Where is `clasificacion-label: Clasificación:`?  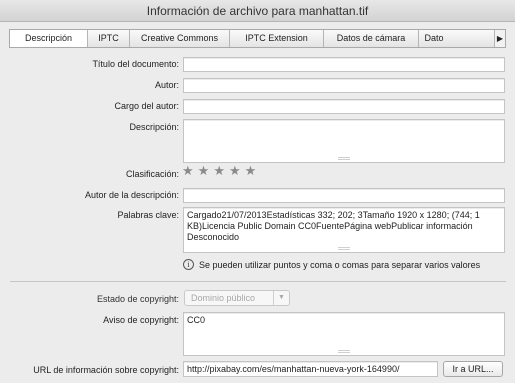
clasificacion-label: Clasificación: is located at coordinates (152, 174).